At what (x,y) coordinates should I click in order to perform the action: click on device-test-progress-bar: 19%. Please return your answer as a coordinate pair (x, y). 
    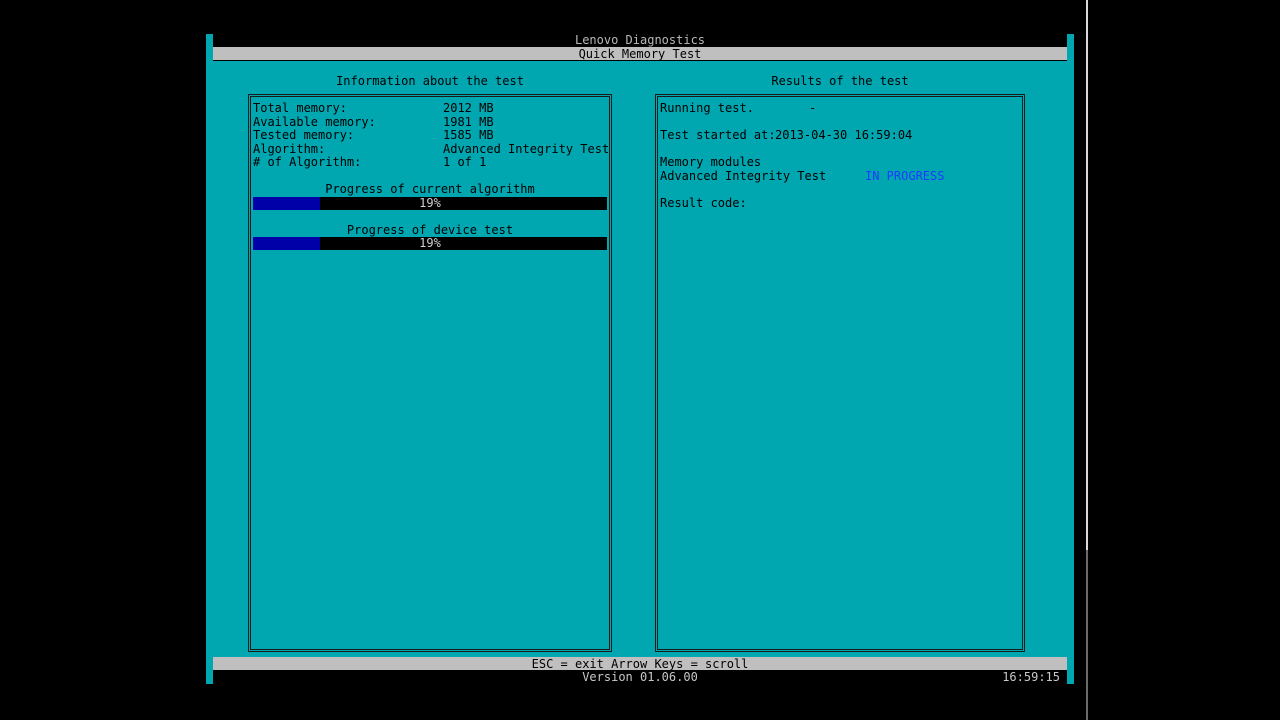
    Looking at the image, I should click on (430, 243).